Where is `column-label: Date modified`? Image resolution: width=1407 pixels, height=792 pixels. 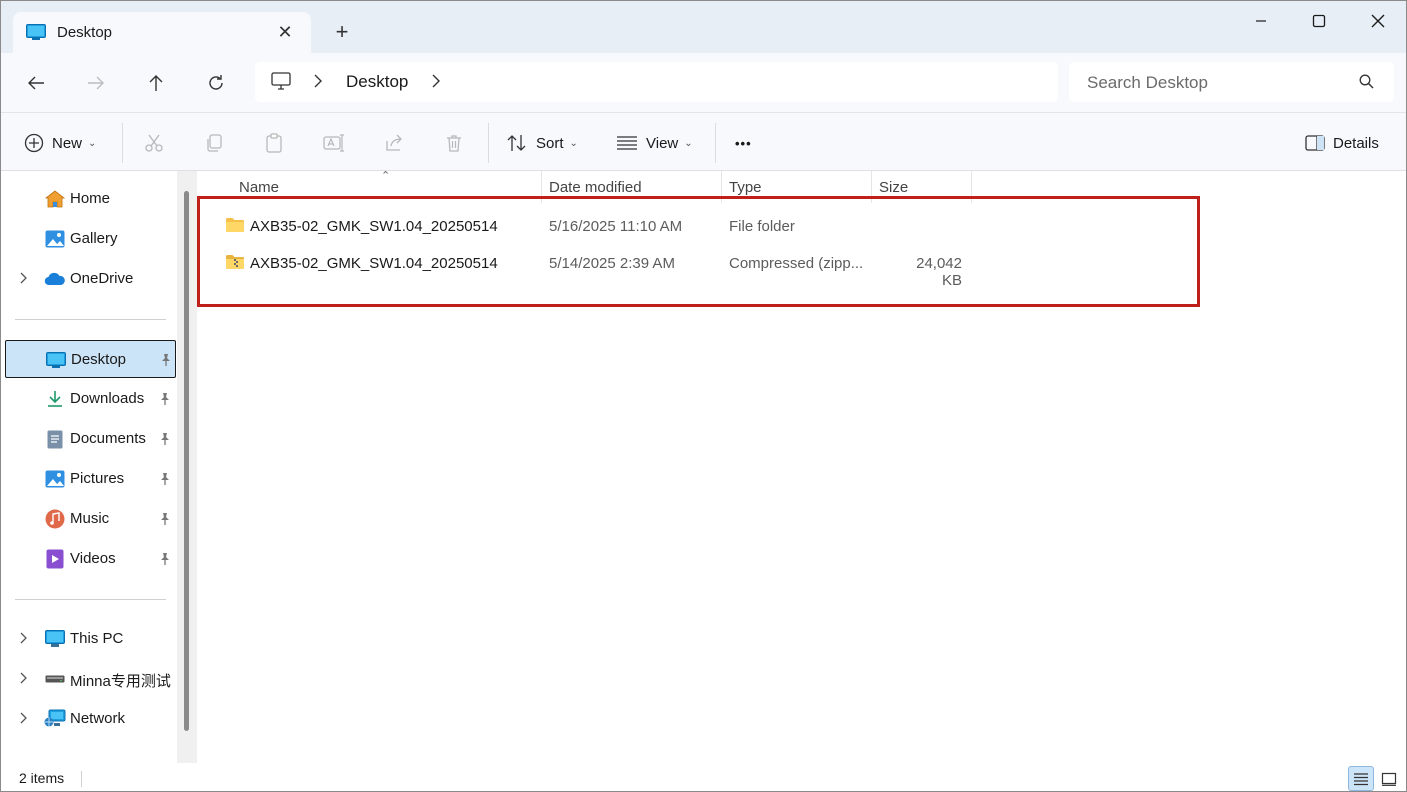
column-label: Date modified is located at coordinates (595, 187).